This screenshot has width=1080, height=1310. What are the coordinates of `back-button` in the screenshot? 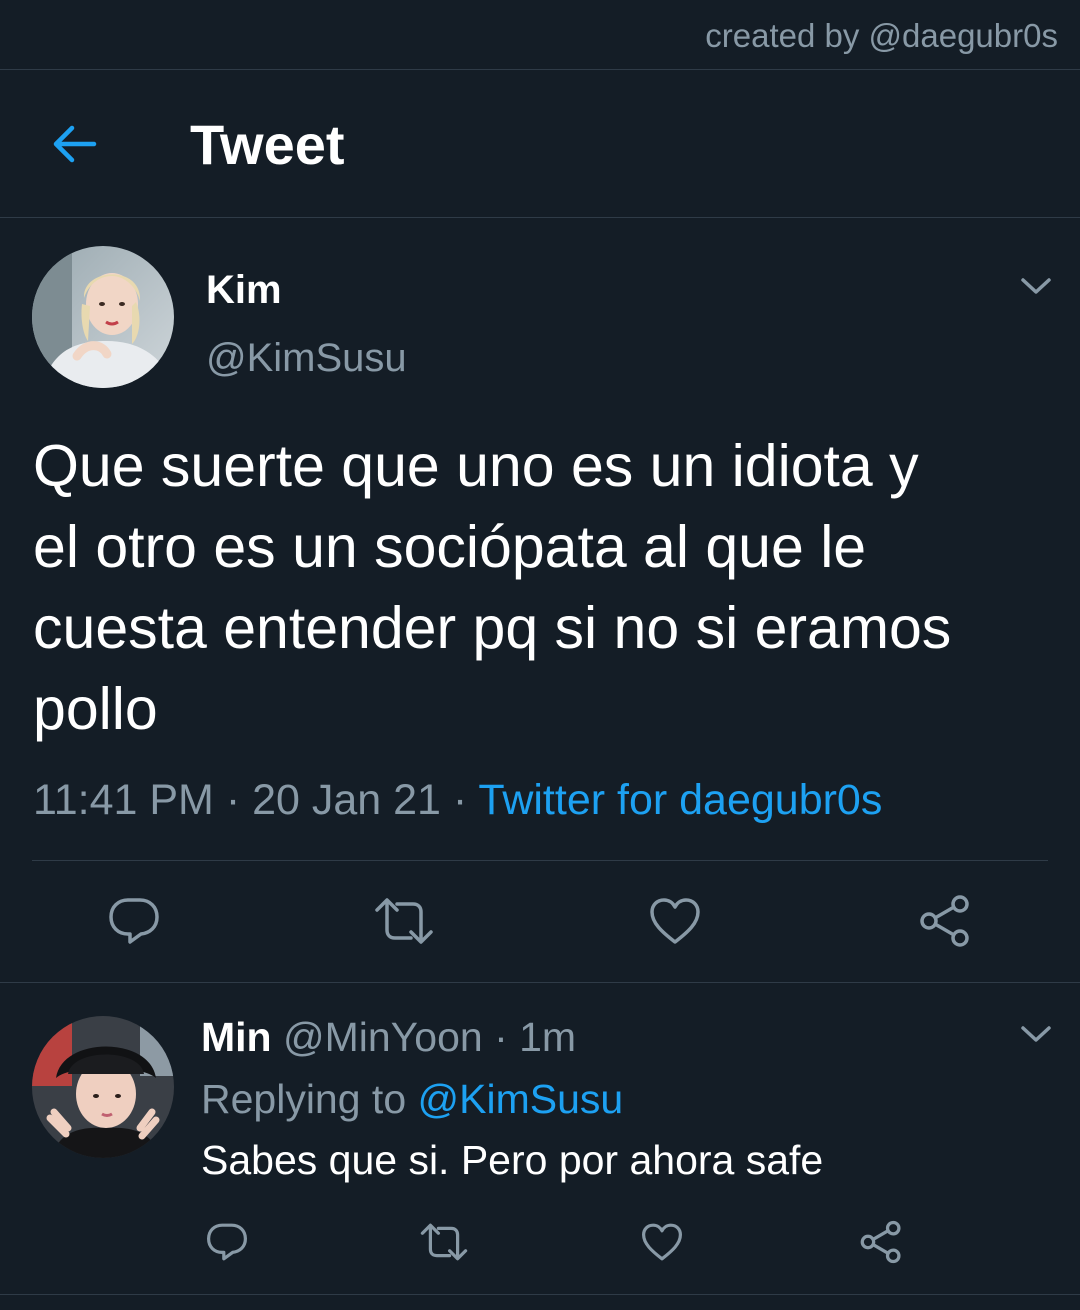 It's located at (74, 144).